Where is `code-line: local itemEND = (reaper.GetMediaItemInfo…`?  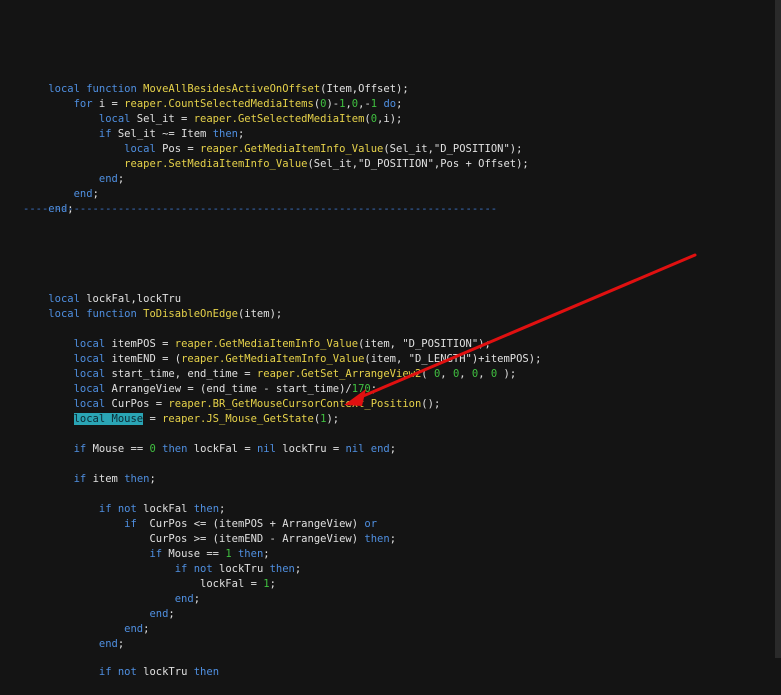 code-line: local itemEND = (reaper.GetMediaItemInfo… is located at coordinates (282, 351).